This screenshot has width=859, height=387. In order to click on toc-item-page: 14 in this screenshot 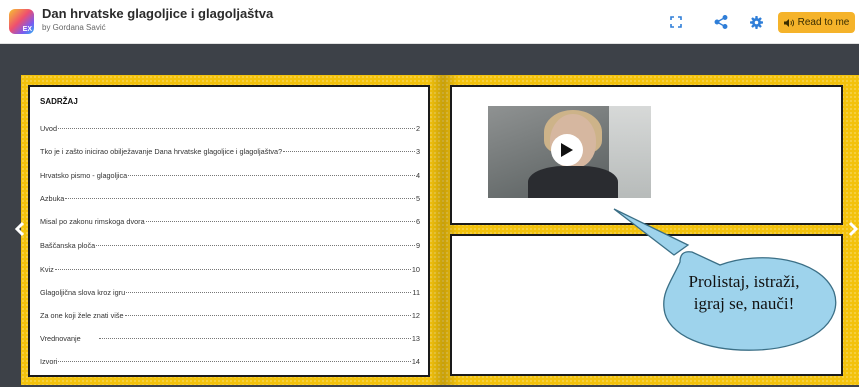, I will do `click(415, 361)`.